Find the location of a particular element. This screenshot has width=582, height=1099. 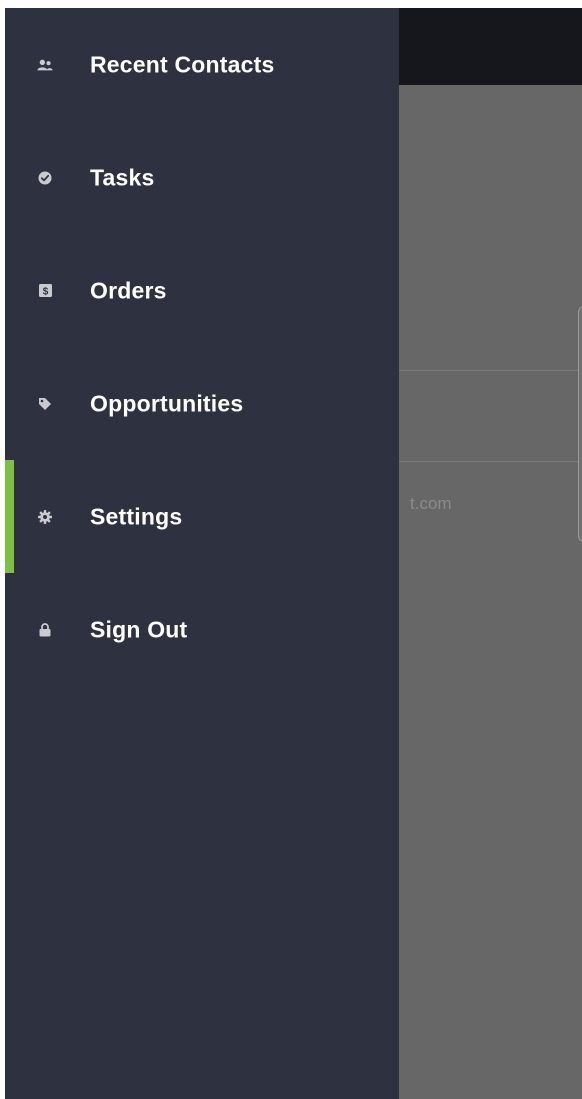

dollar-box-icon: $ is located at coordinates (45, 291).